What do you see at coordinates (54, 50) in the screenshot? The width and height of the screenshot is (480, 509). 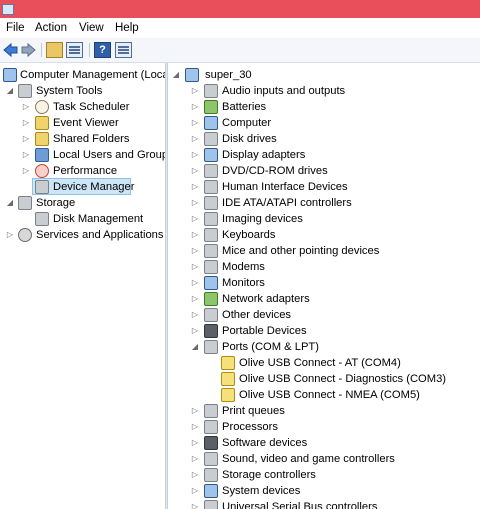 I see `up-folder-button` at bounding box center [54, 50].